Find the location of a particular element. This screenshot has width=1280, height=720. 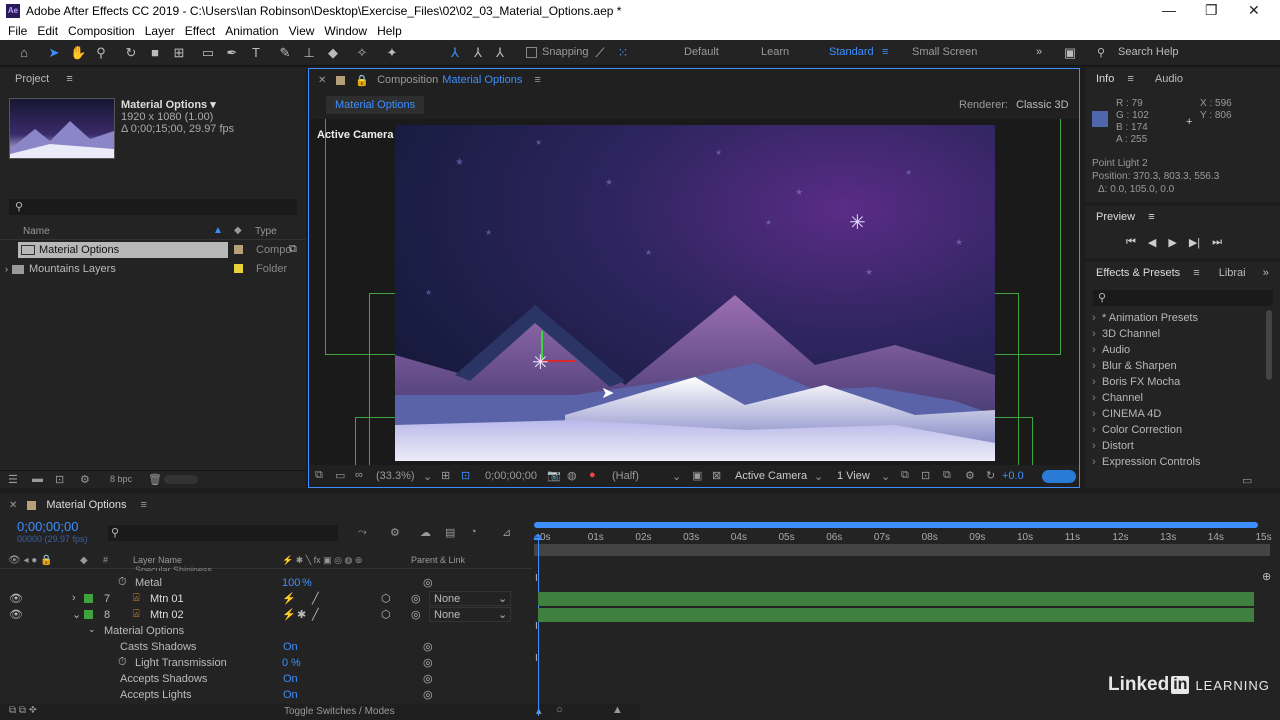

more-workspaces-icon: » is located at coordinates (1039, 52).